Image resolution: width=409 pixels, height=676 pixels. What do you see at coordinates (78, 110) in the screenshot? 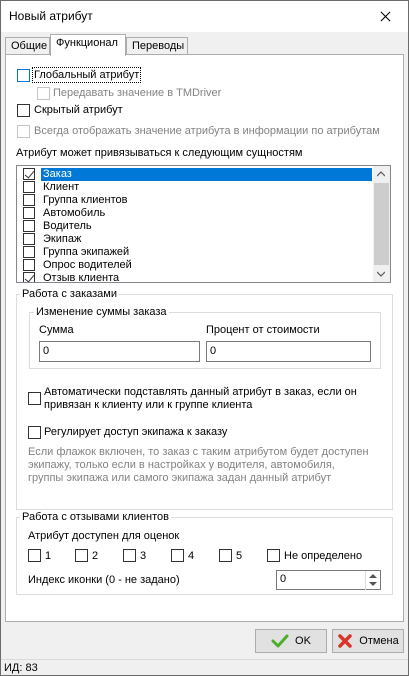
I see `hidden-attribute-label: Скрытый атрибут` at bounding box center [78, 110].